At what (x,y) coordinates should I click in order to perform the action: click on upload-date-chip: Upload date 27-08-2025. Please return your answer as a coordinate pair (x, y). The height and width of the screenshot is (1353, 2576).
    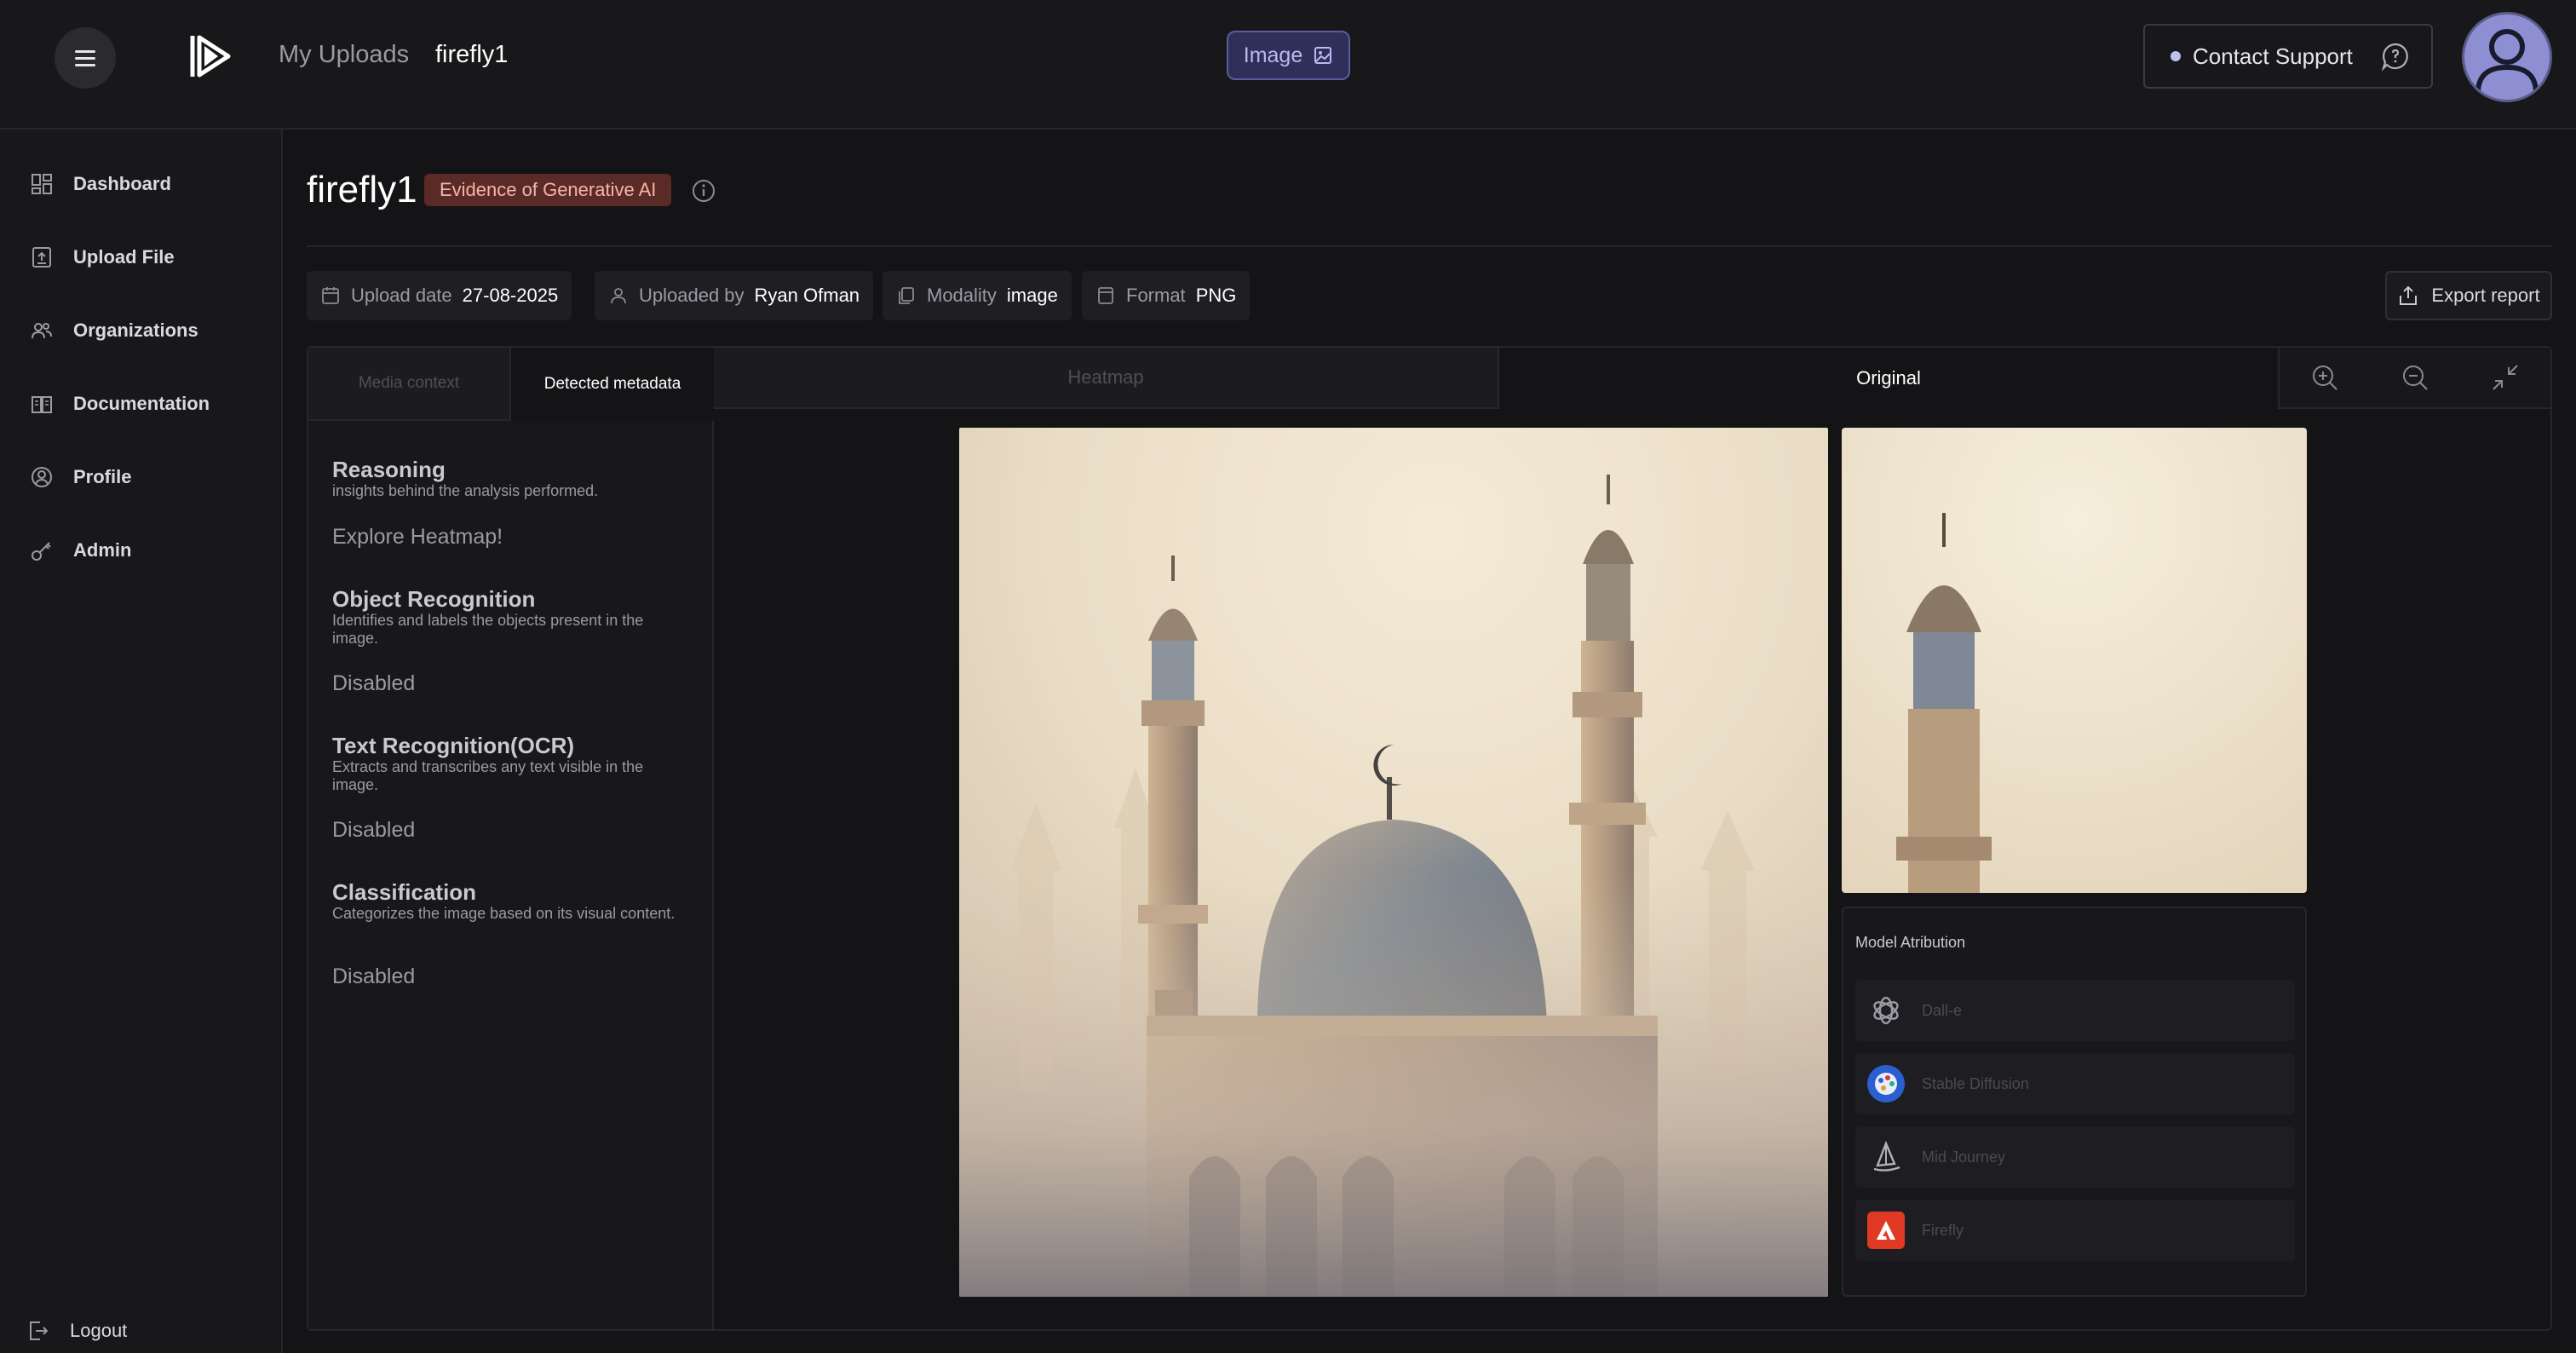
    Looking at the image, I should click on (440, 295).